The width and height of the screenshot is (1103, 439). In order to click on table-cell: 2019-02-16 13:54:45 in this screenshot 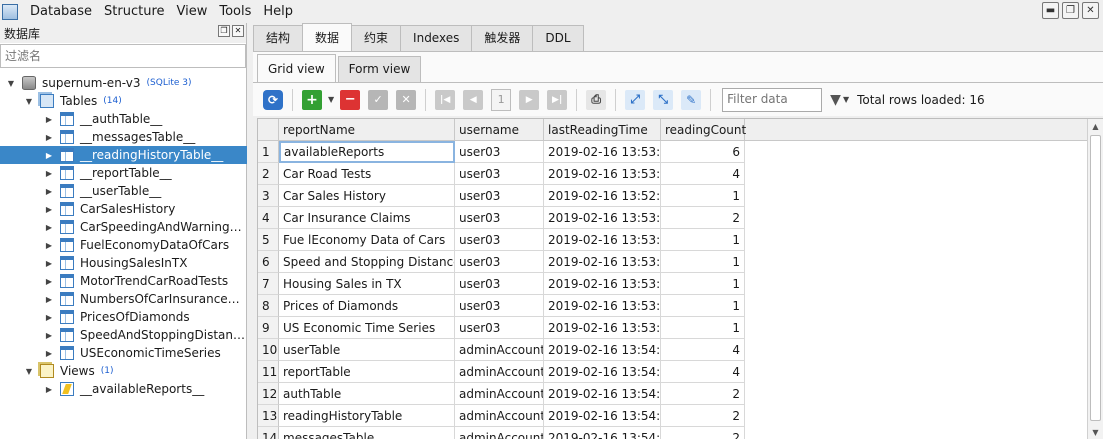, I will do `click(602, 433)`.